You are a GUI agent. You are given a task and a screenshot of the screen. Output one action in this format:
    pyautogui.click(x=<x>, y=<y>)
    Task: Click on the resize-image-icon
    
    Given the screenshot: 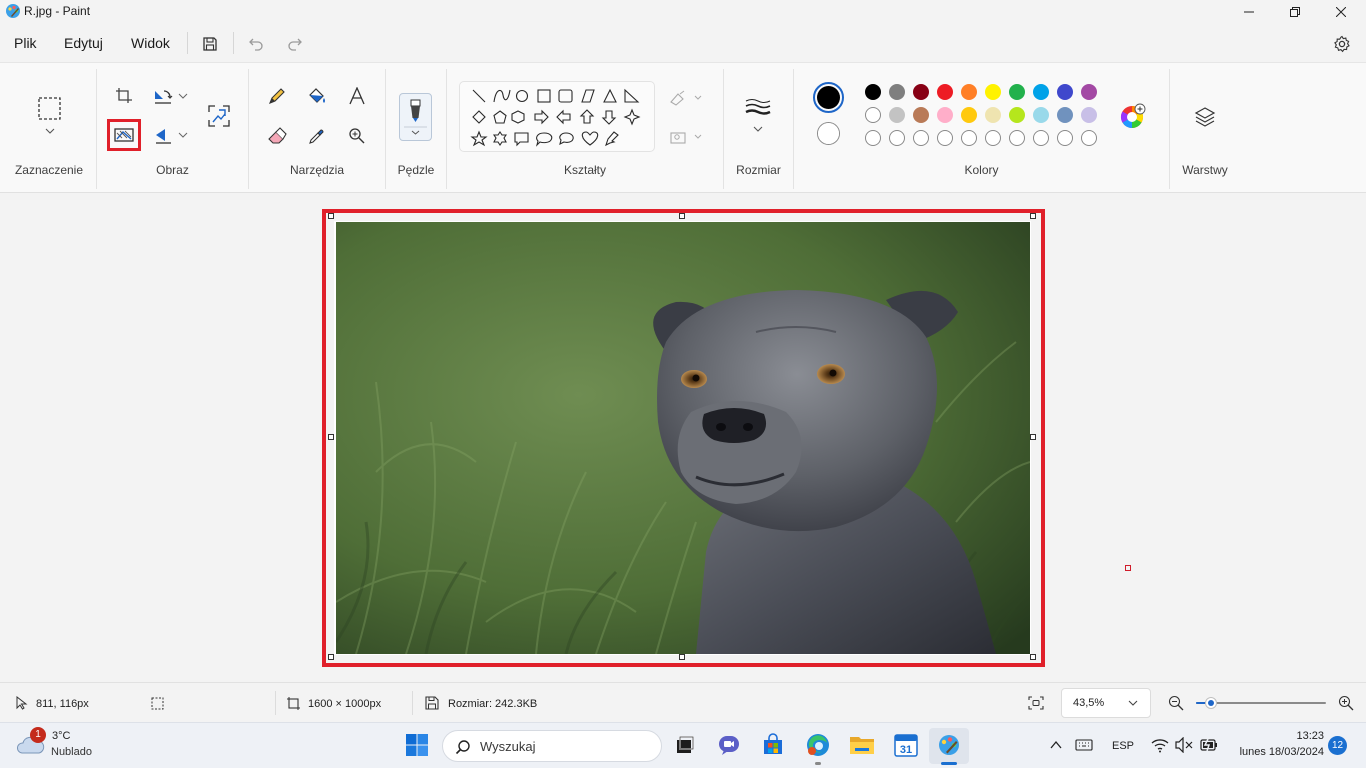 What is the action you would take?
    pyautogui.click(x=219, y=116)
    